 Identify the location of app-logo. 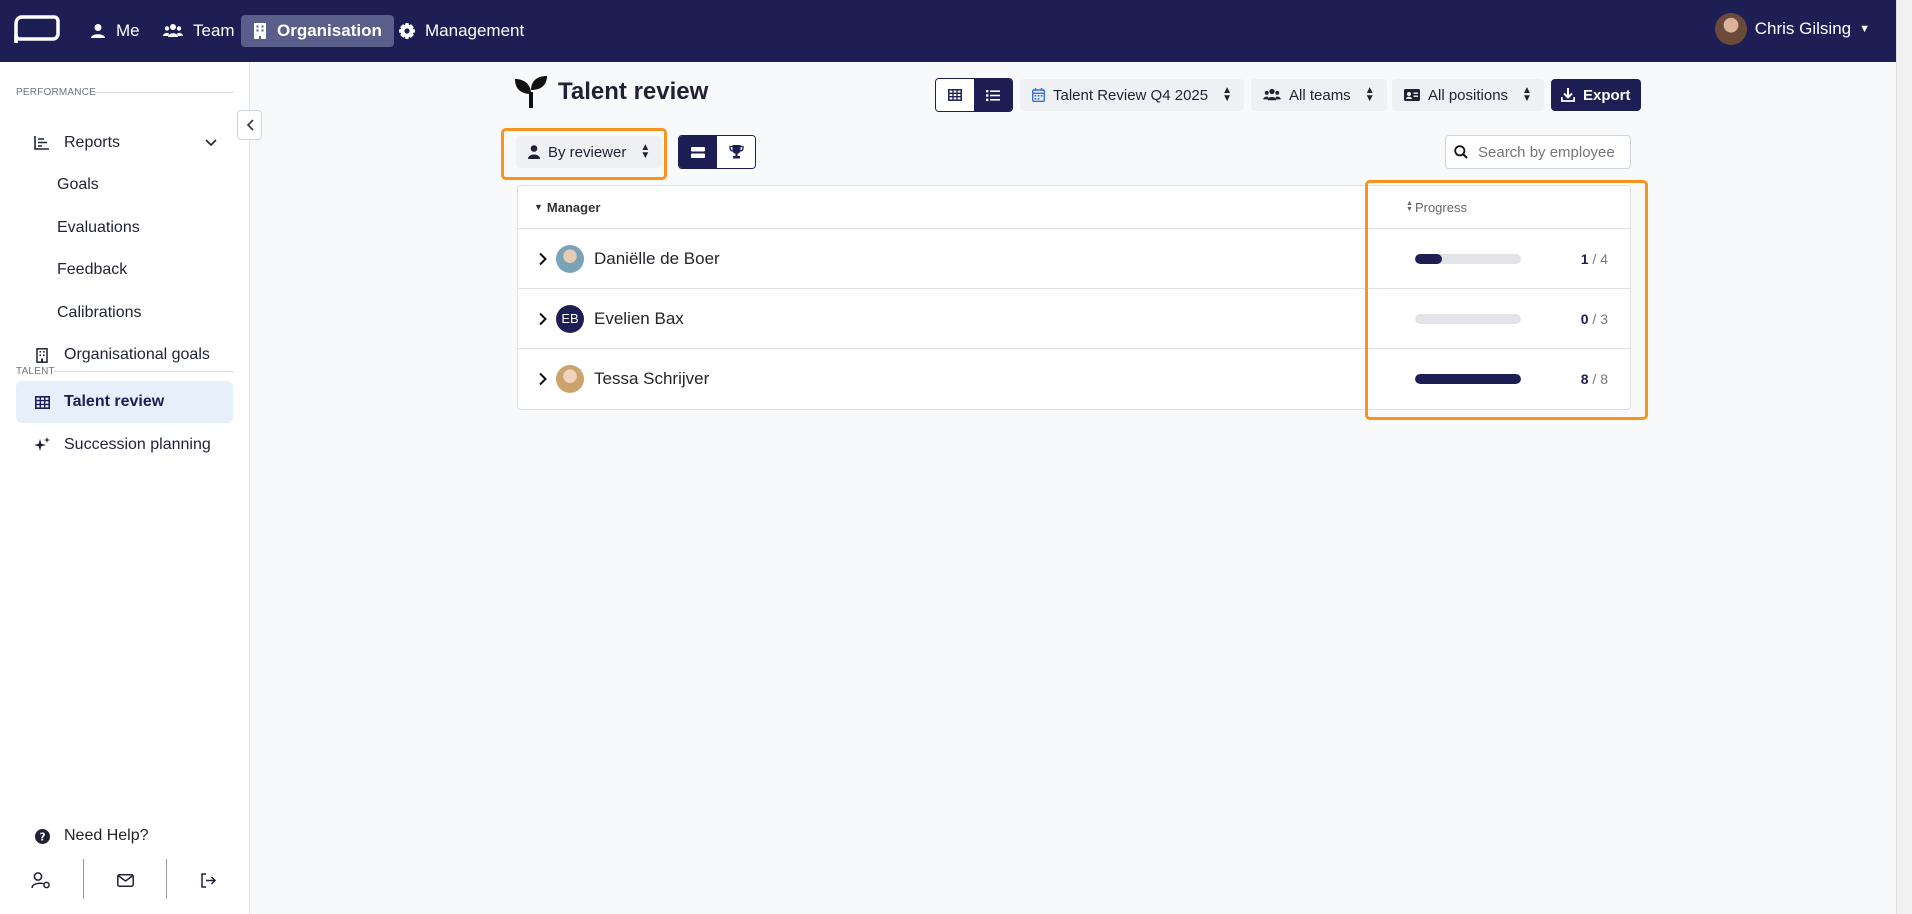
(37, 30).